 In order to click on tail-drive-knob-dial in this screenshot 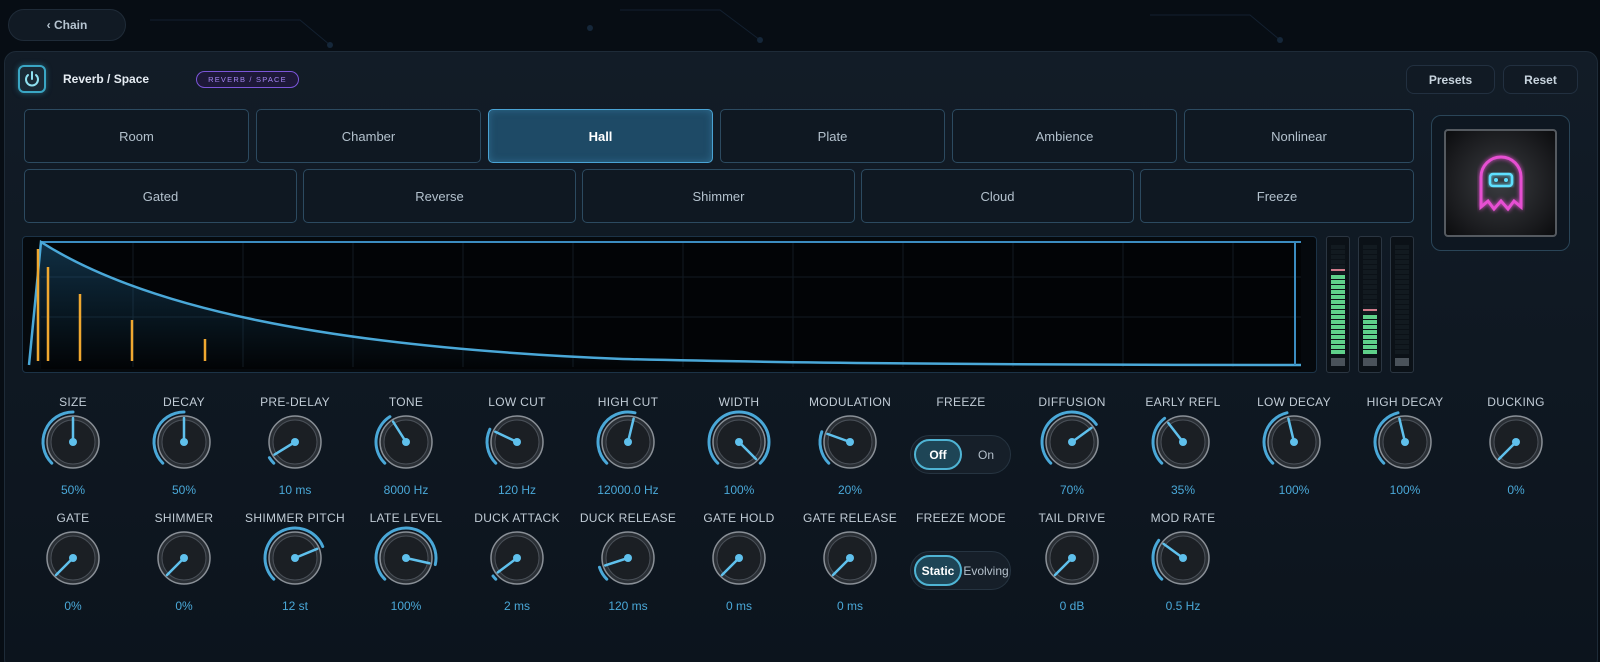, I will do `click(1072, 558)`.